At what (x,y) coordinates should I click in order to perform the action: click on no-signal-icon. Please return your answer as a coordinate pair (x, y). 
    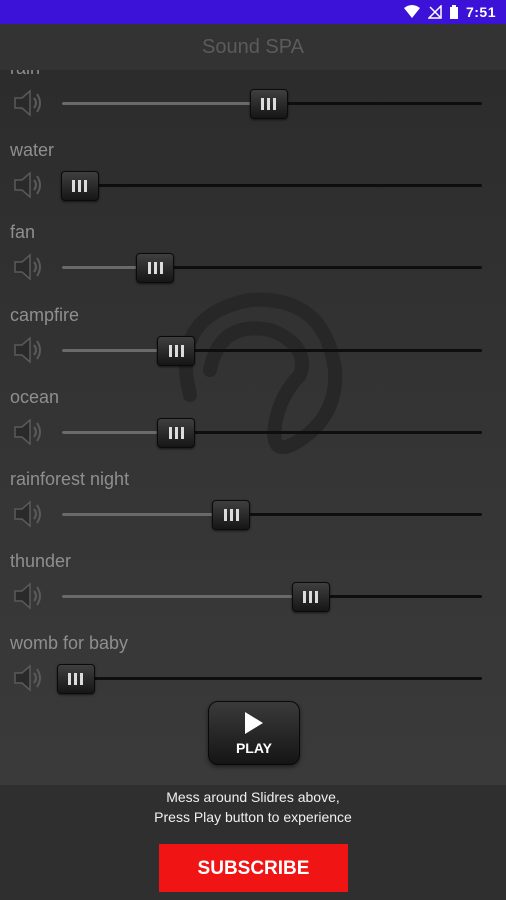
    Looking at the image, I should click on (434, 12).